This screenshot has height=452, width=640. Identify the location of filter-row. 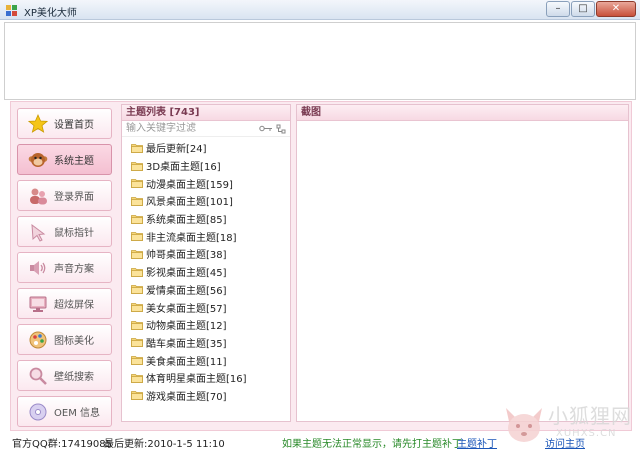
(206, 129).